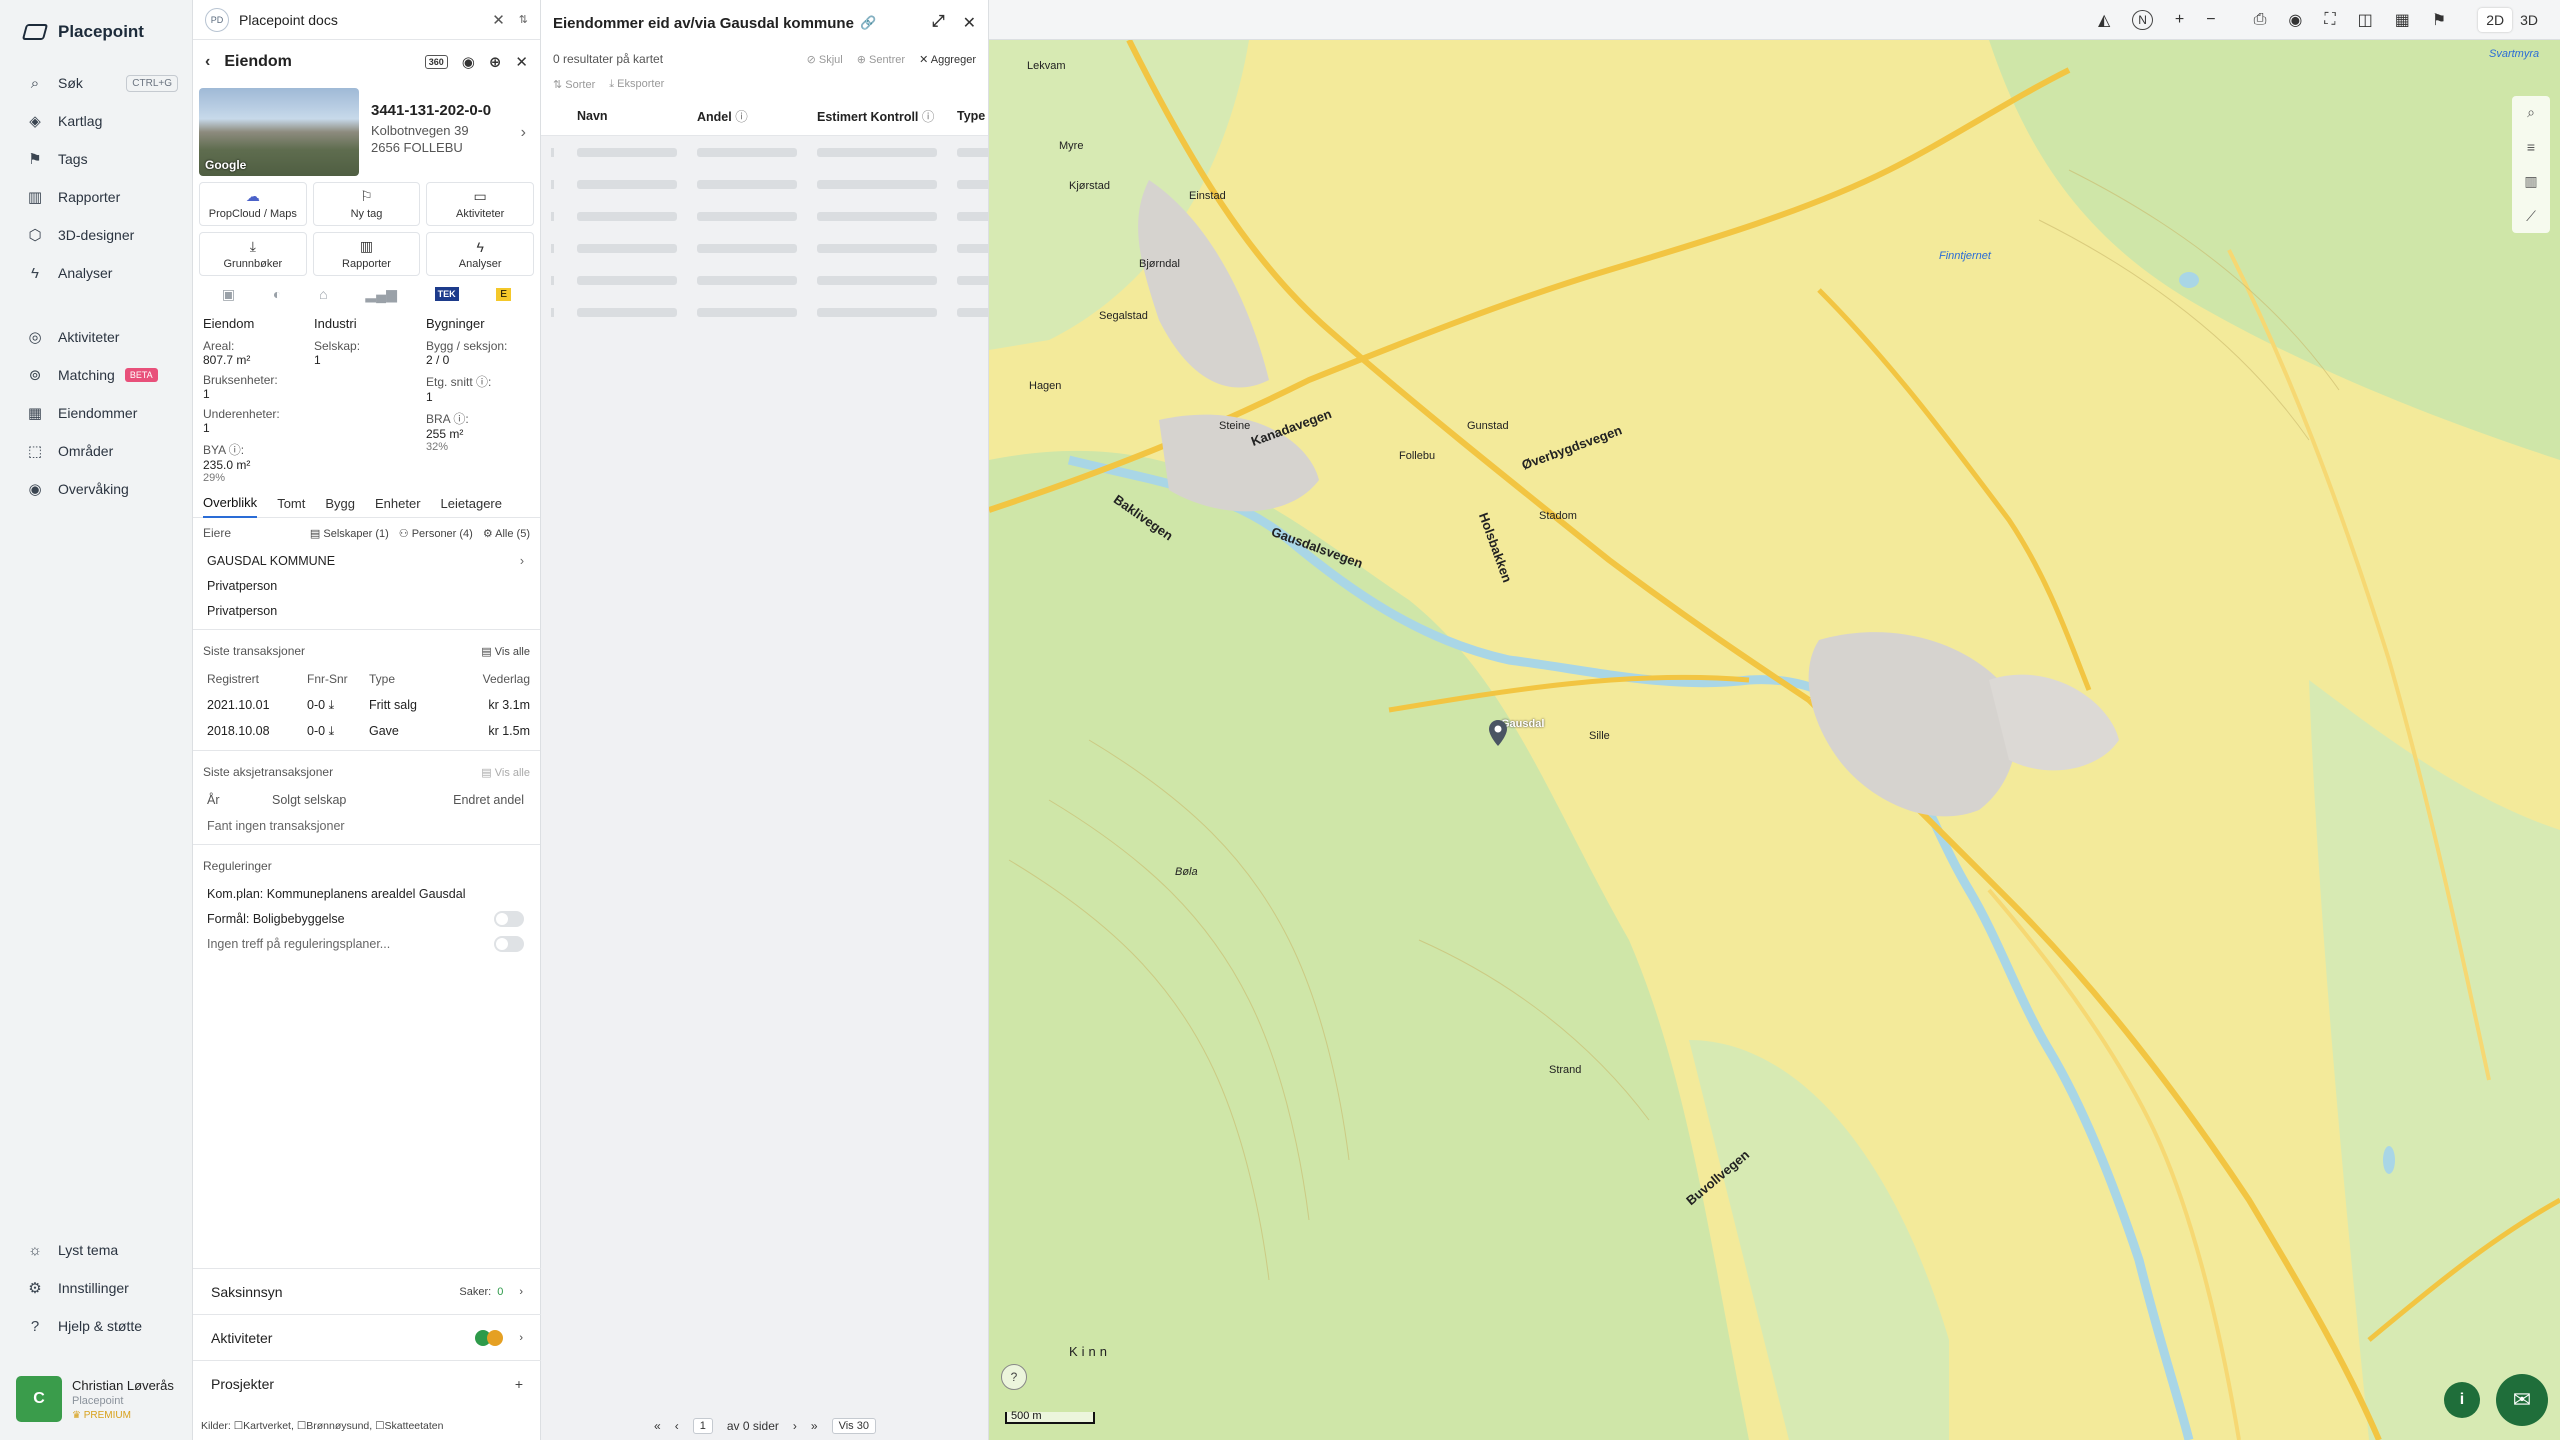 This screenshot has width=2560, height=1440. I want to click on moon-icon: ◐, so click(277, 294).